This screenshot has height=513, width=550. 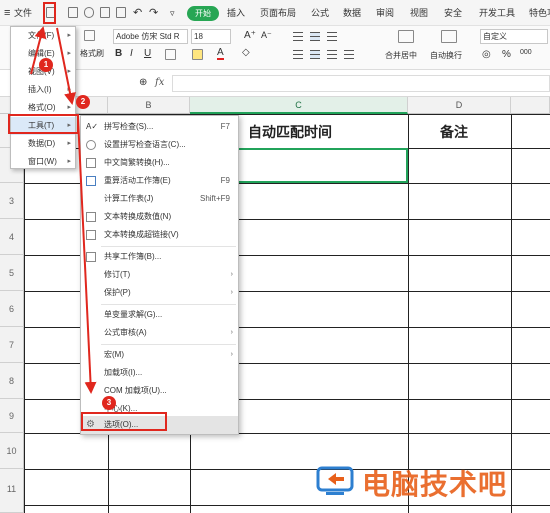 What do you see at coordinates (43, 124) in the screenshot?
I see `highlight-tools-item` at bounding box center [43, 124].